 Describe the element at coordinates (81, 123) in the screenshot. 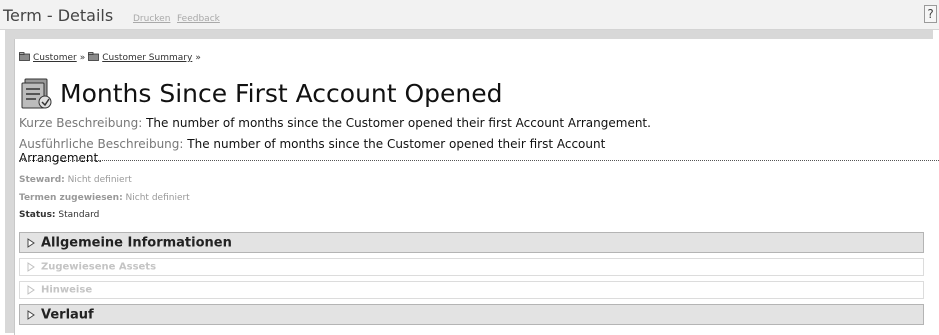

I see `short-description-label: Kurze Beschreibung:` at that location.